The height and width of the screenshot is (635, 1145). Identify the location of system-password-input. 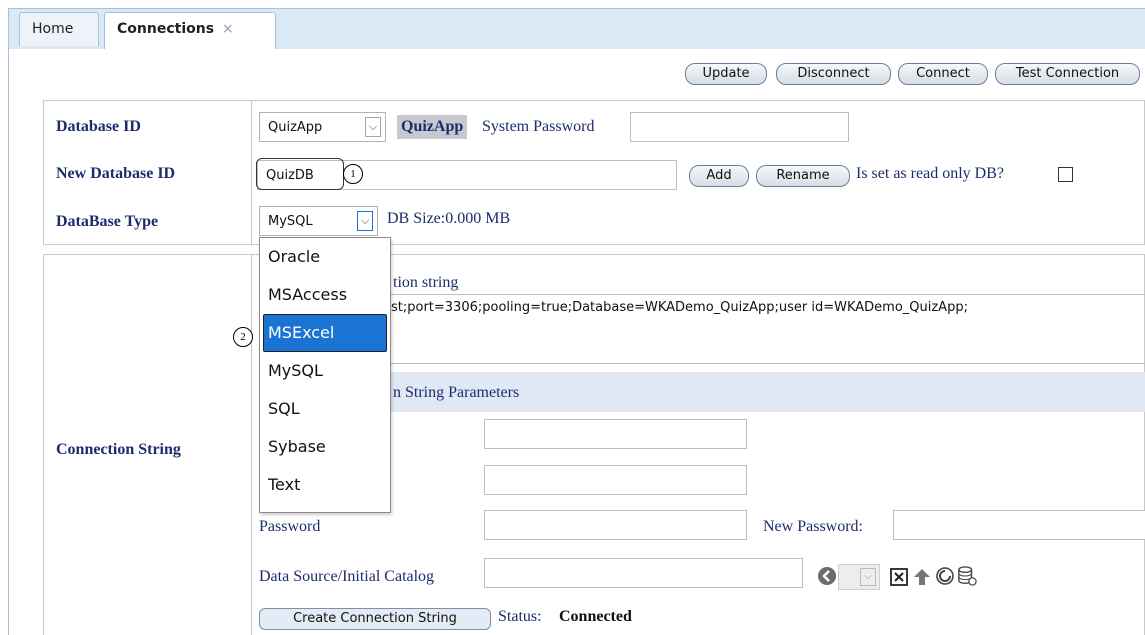
(739, 127).